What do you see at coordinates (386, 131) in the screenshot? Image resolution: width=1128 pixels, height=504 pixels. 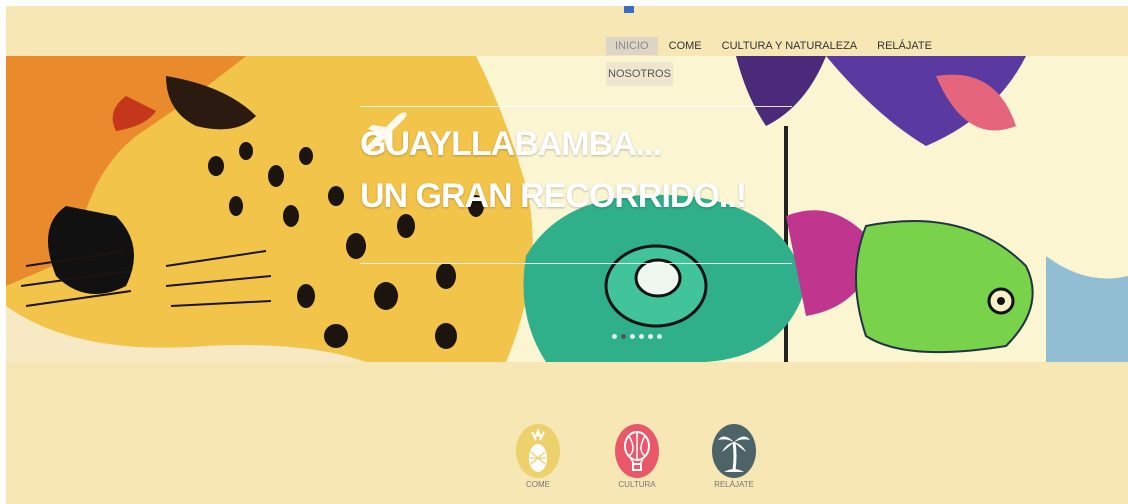 I see `airplane-icon` at bounding box center [386, 131].